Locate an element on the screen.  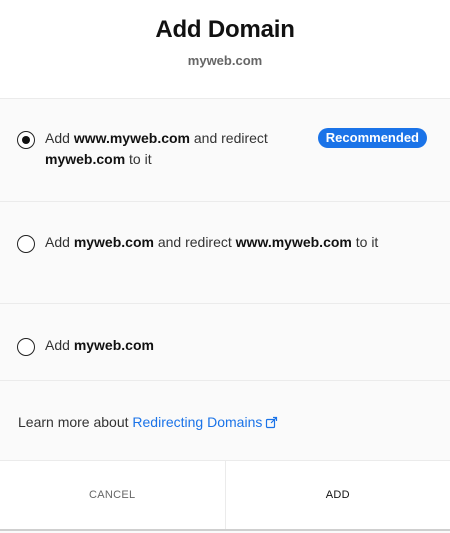
learn-more-text: Learn more about is located at coordinates (75, 422).